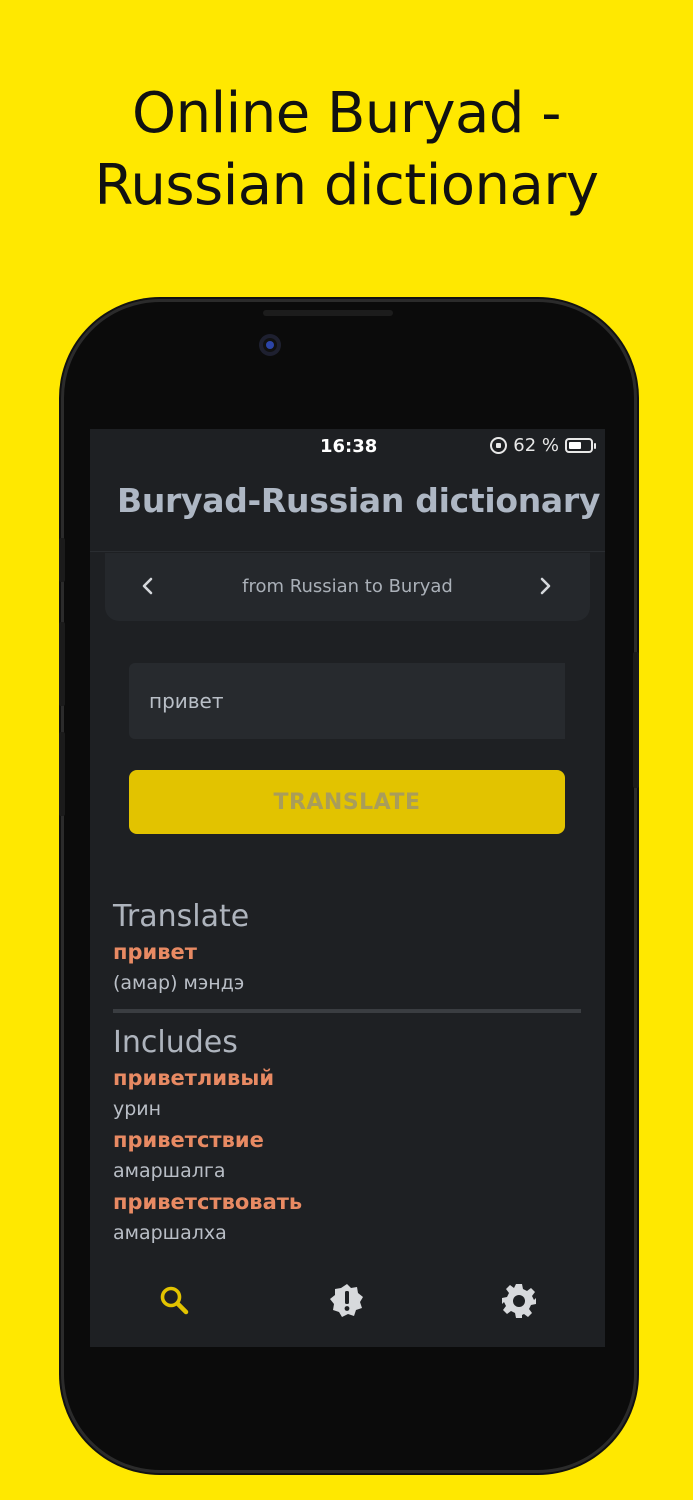  I want to click on direction-label: from Russian to Buryad, so click(347, 586).